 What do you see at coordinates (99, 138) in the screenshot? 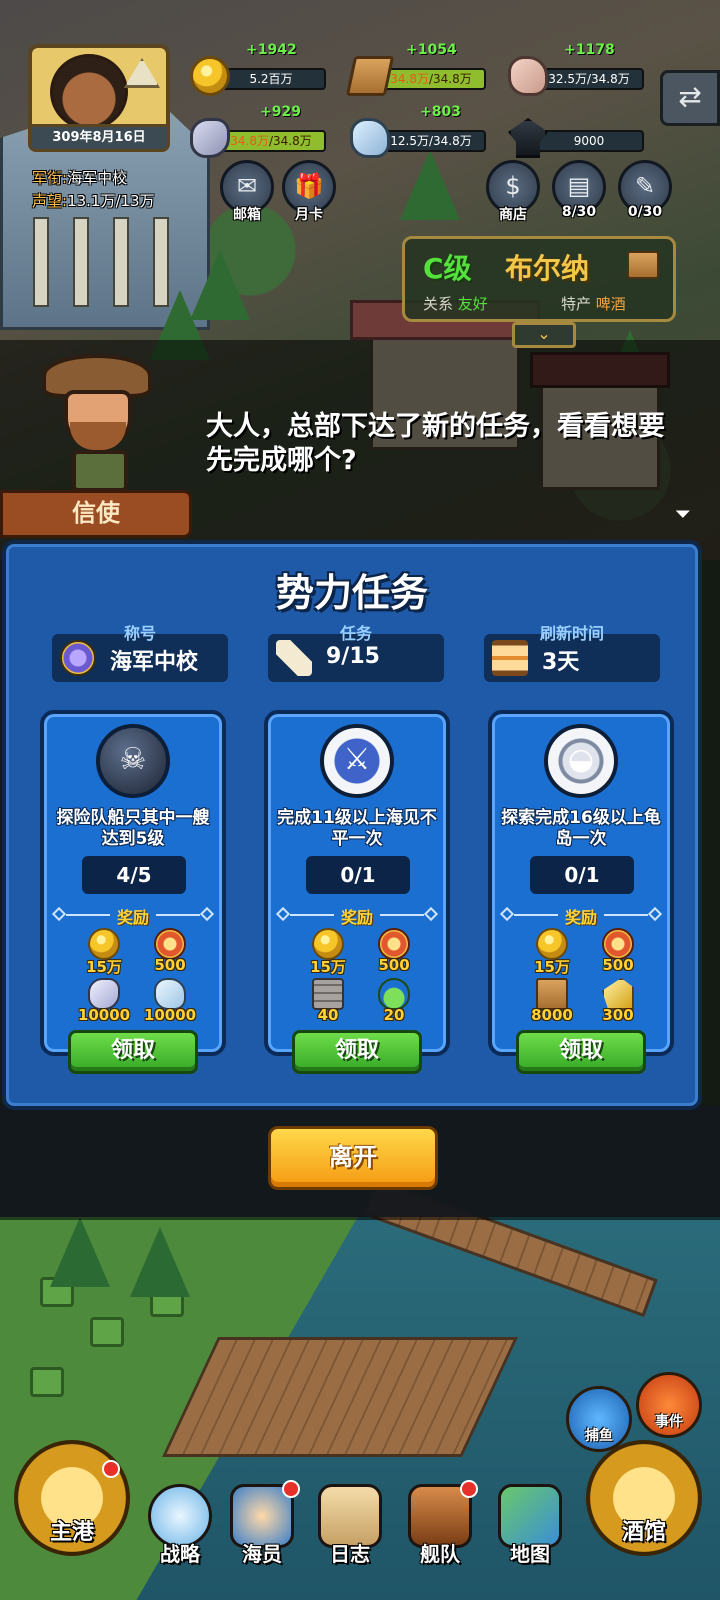
I see `game-date: 309年8月16日` at bounding box center [99, 138].